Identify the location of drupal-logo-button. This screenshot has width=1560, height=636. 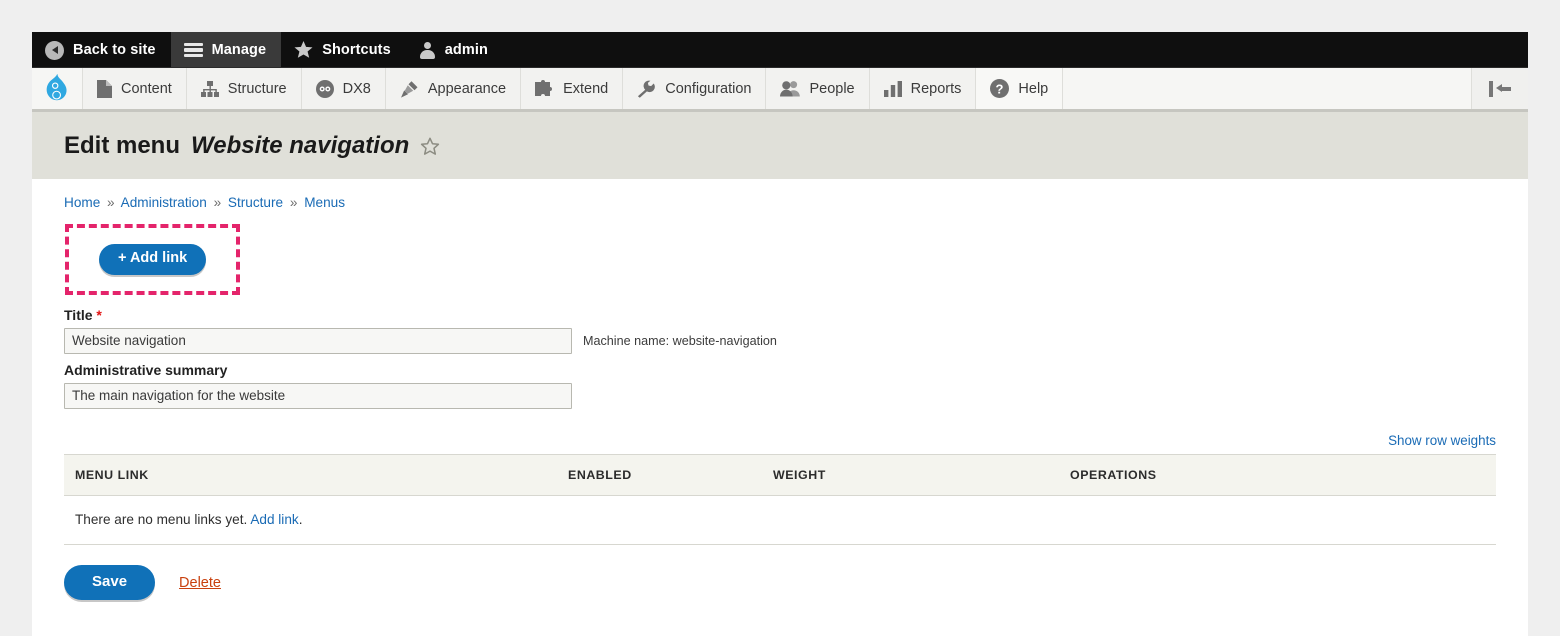
(57, 88).